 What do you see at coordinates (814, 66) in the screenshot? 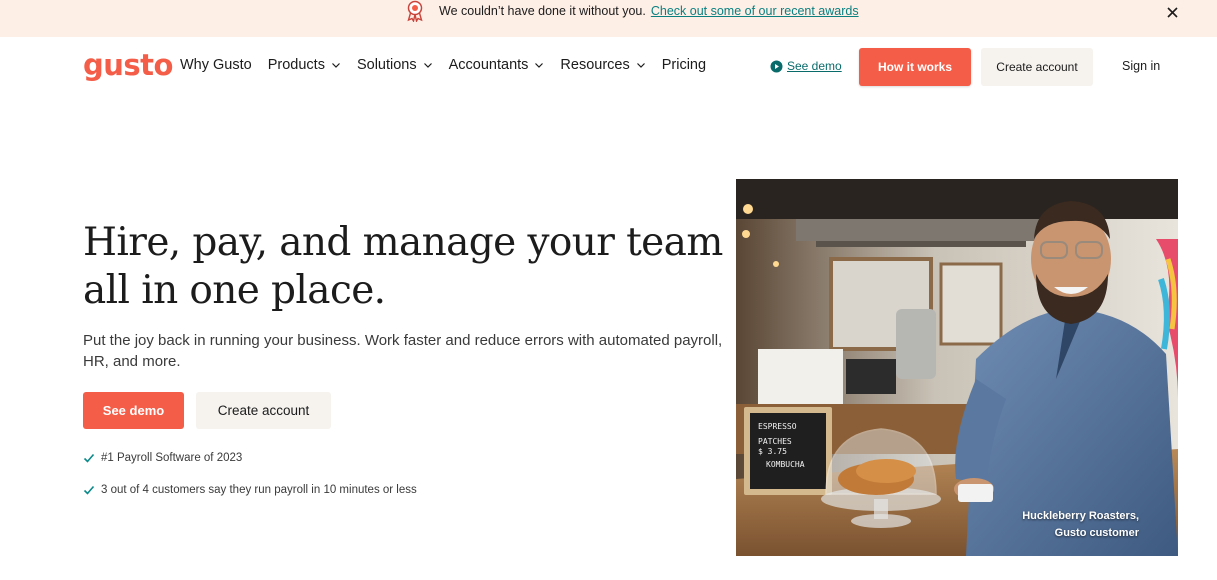
I see `see-demo-label: See demo` at bounding box center [814, 66].